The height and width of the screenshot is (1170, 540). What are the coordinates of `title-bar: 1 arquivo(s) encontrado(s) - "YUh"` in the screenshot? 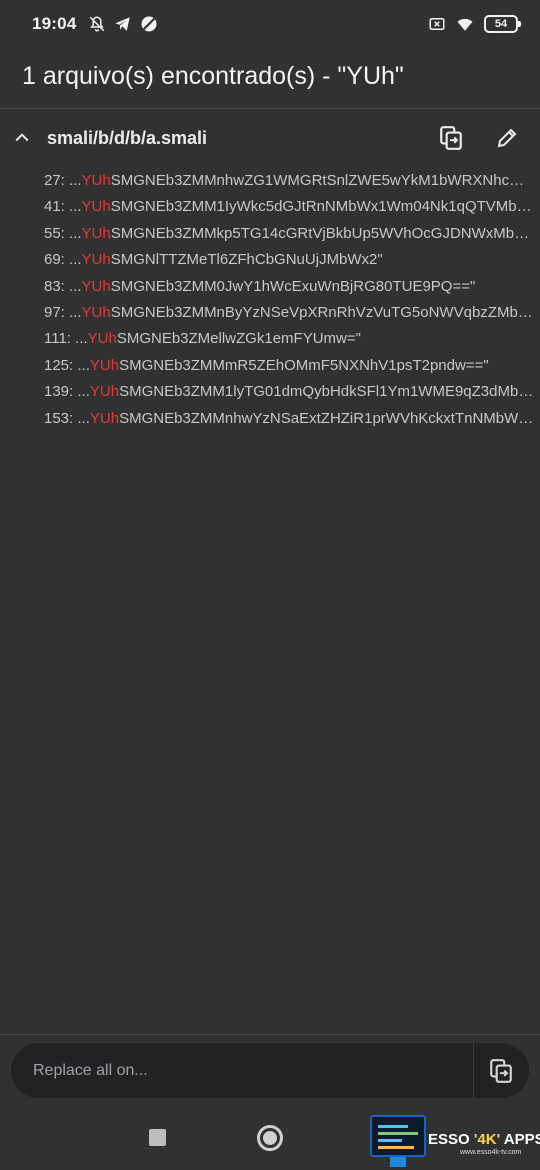 It's located at (270, 78).